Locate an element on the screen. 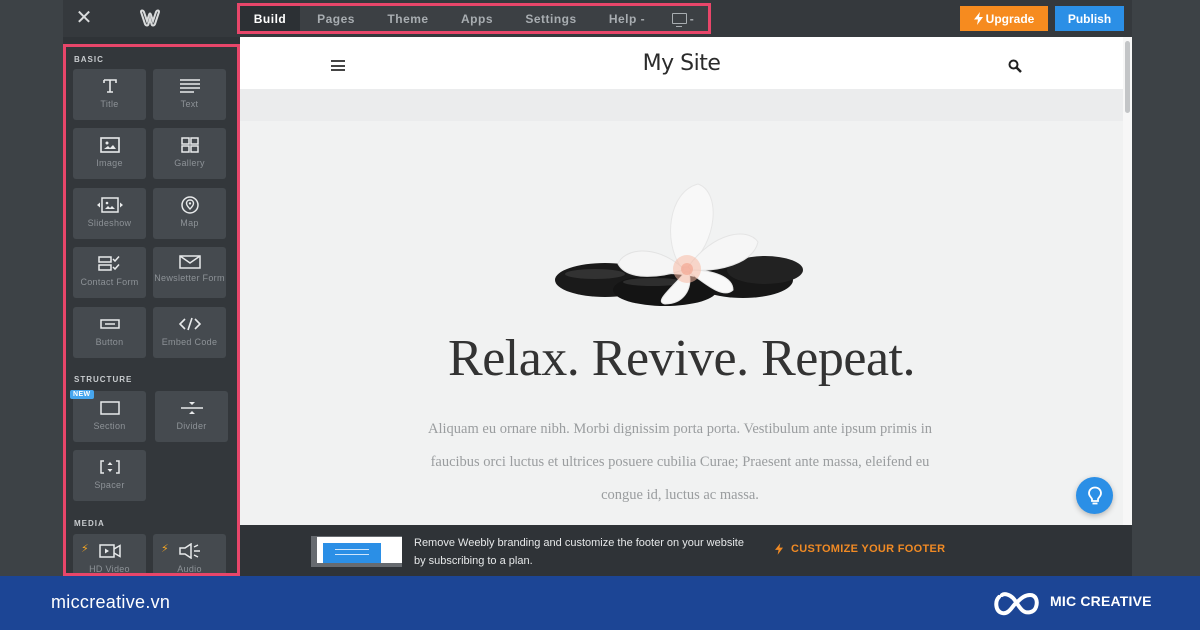 The image size is (1200, 630). element-gallery-label: Gallery is located at coordinates (189, 163).